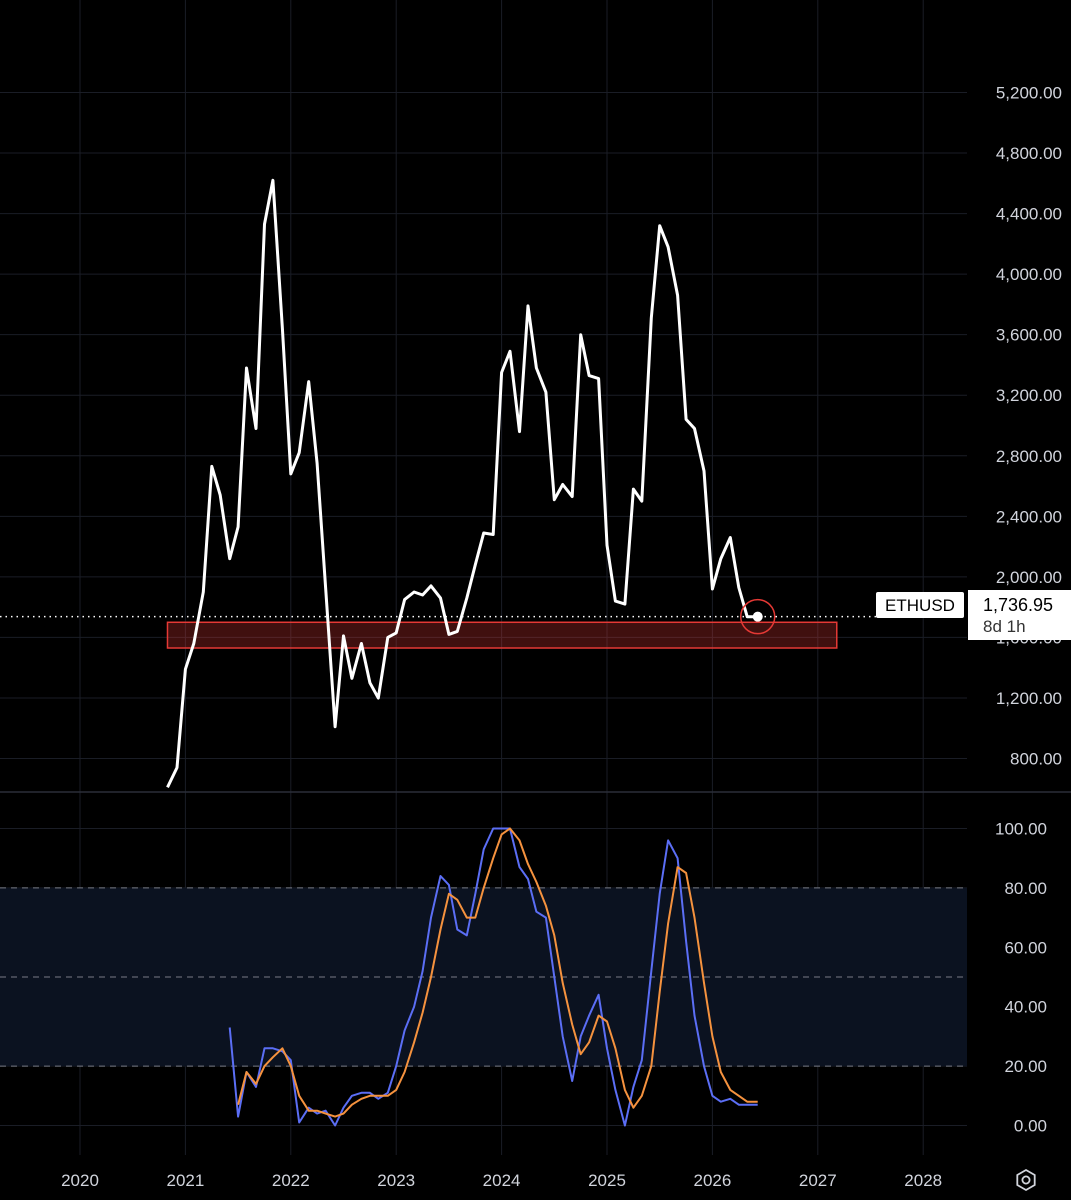 This screenshot has width=1071, height=1200. What do you see at coordinates (1004, 626) in the screenshot?
I see `bar-countdown: 8d 1h` at bounding box center [1004, 626].